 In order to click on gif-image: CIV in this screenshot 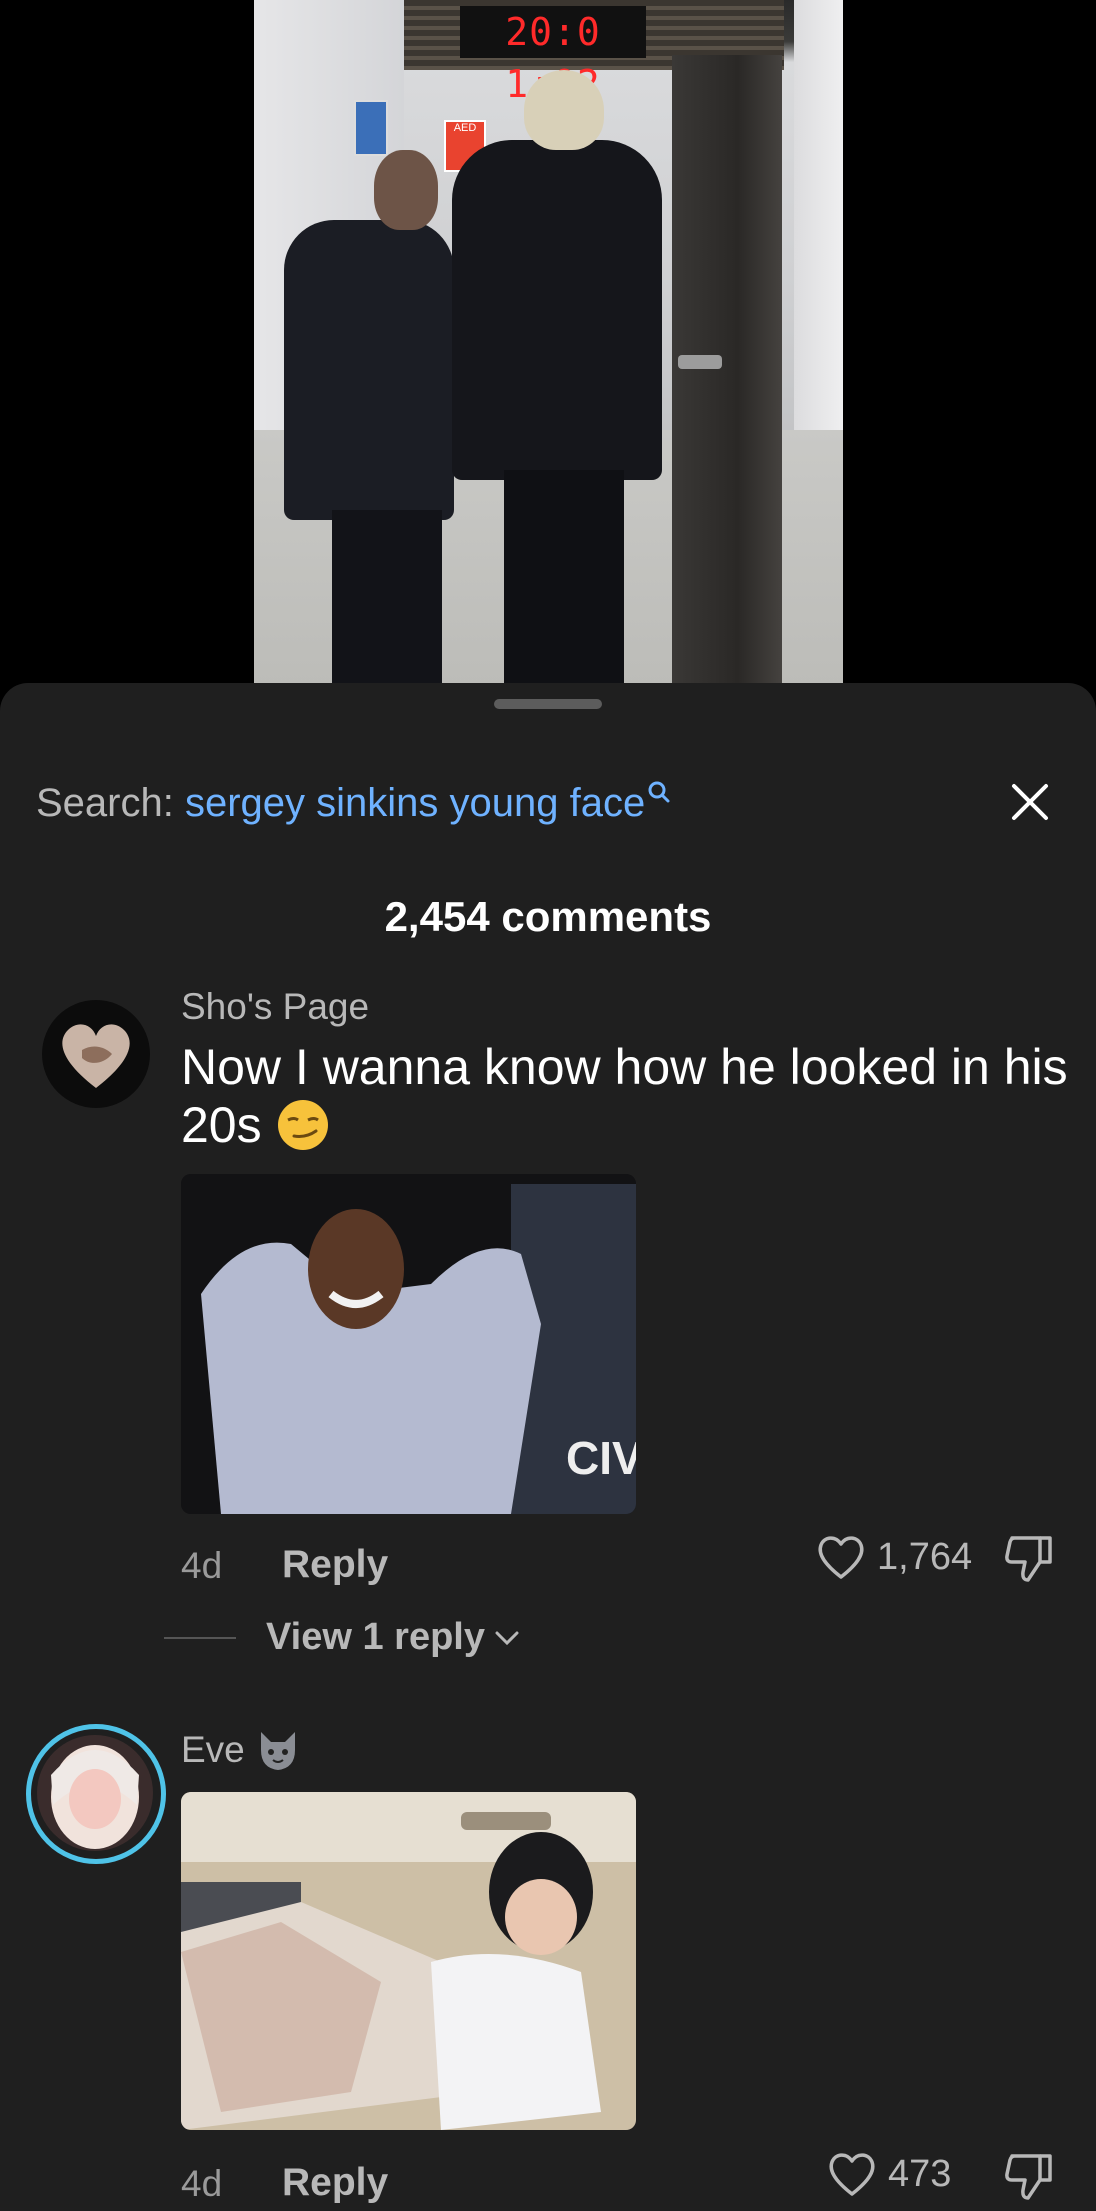, I will do `click(408, 1344)`.